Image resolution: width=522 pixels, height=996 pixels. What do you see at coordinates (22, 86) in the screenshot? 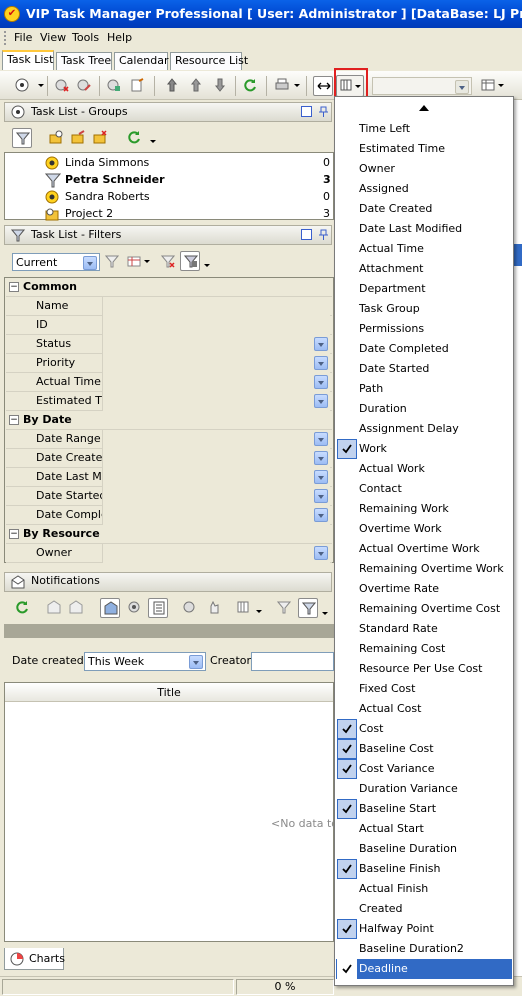
I see `new-task-button` at bounding box center [22, 86].